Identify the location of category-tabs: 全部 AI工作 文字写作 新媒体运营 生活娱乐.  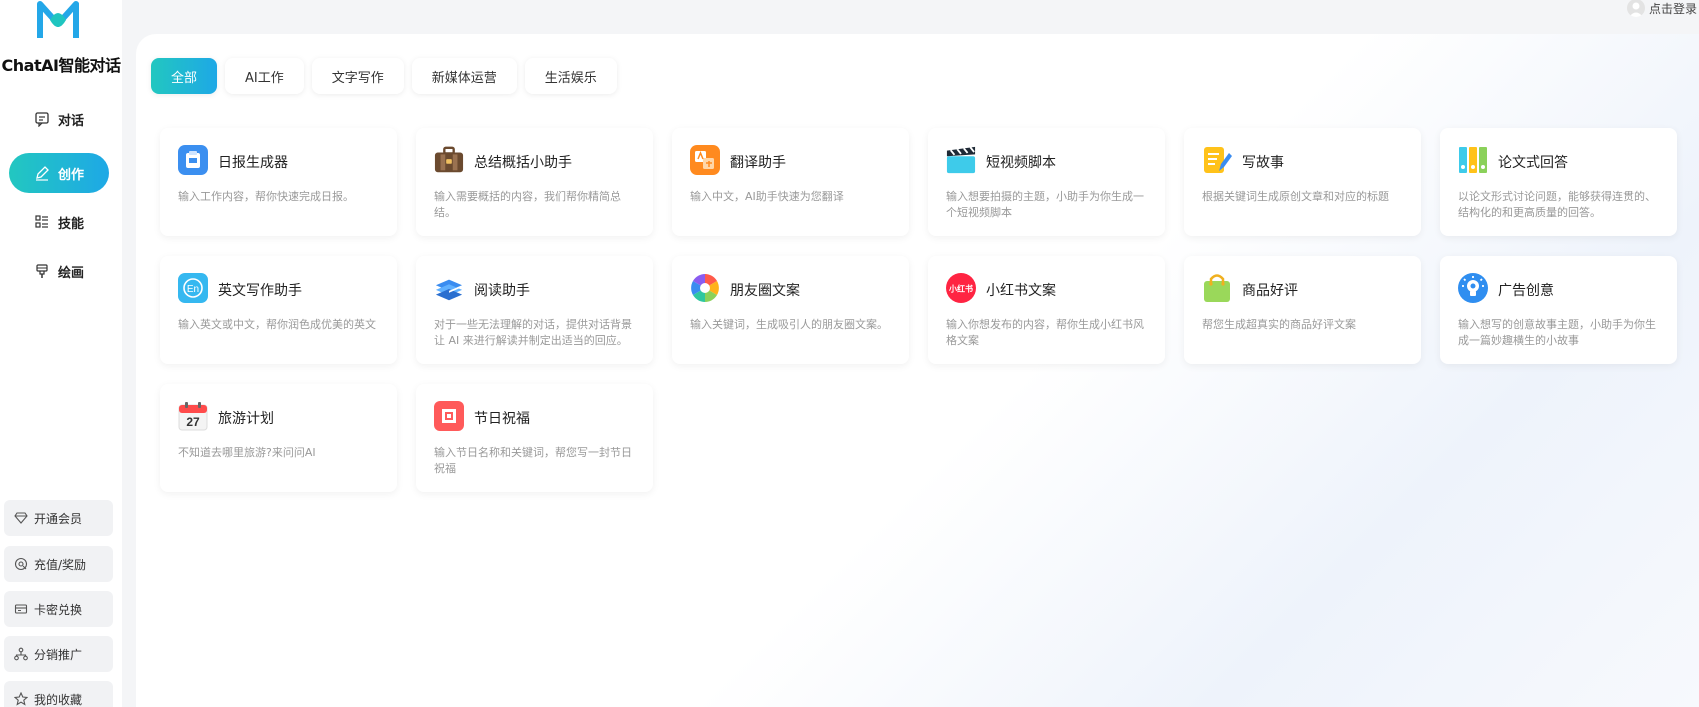
(388, 76).